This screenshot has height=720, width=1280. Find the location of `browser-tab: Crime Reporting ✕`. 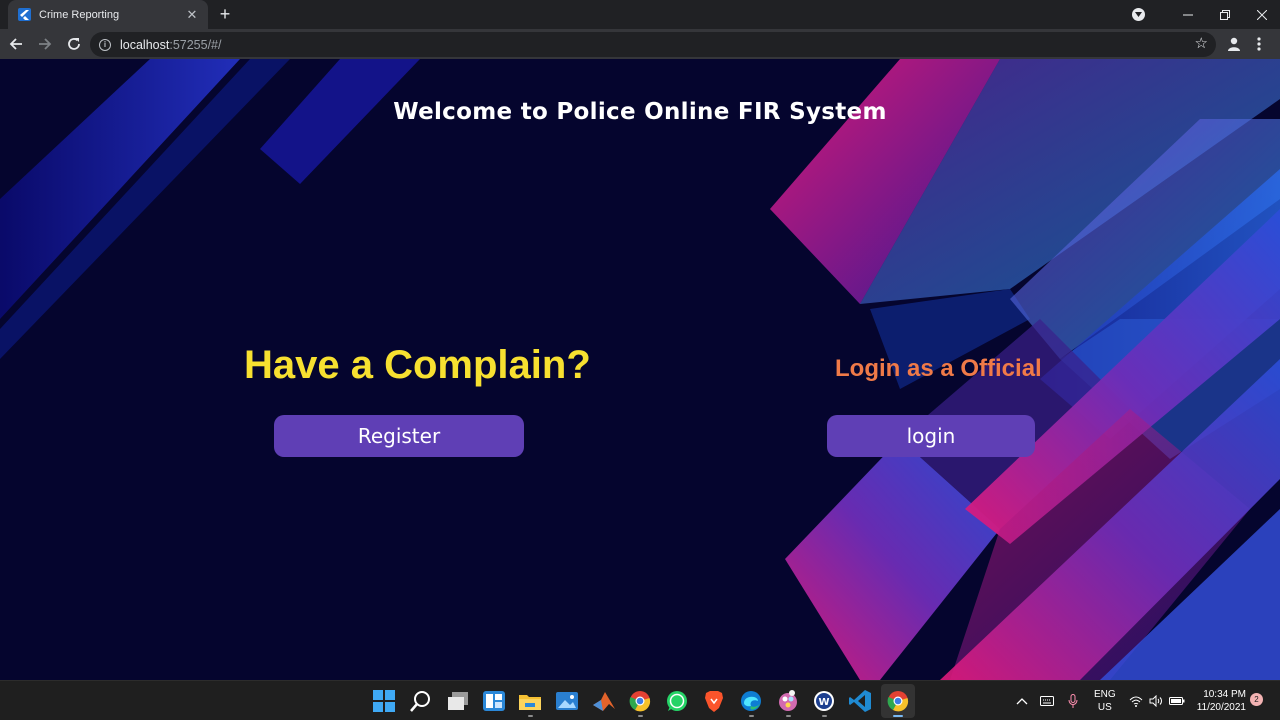

browser-tab: Crime Reporting ✕ is located at coordinates (108, 14).